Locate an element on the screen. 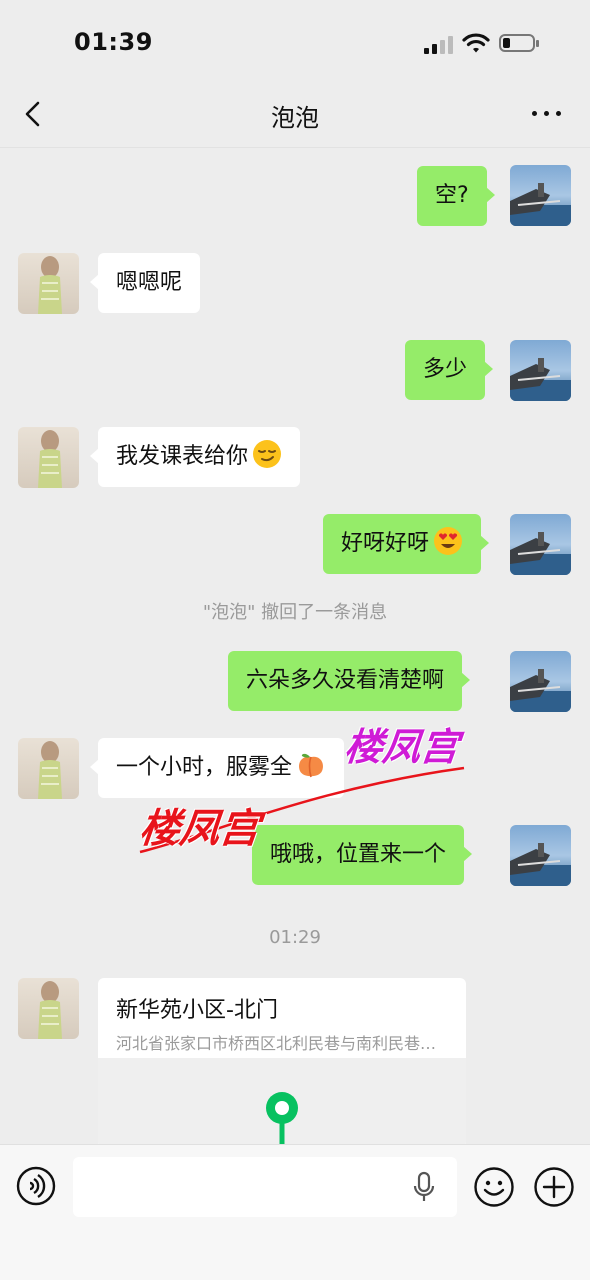 The width and height of the screenshot is (590, 1280). smirking-face-icon is located at coordinates (267, 454).